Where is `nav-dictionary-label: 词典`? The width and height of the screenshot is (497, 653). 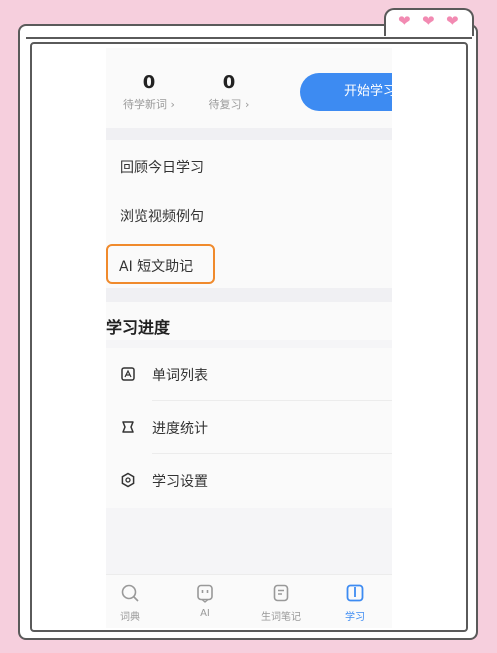 nav-dictionary-label: 词典 is located at coordinates (130, 617).